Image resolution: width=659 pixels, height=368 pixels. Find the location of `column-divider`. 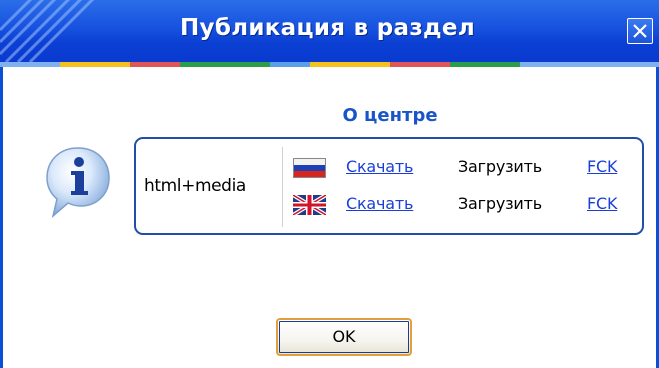

column-divider is located at coordinates (282, 187).